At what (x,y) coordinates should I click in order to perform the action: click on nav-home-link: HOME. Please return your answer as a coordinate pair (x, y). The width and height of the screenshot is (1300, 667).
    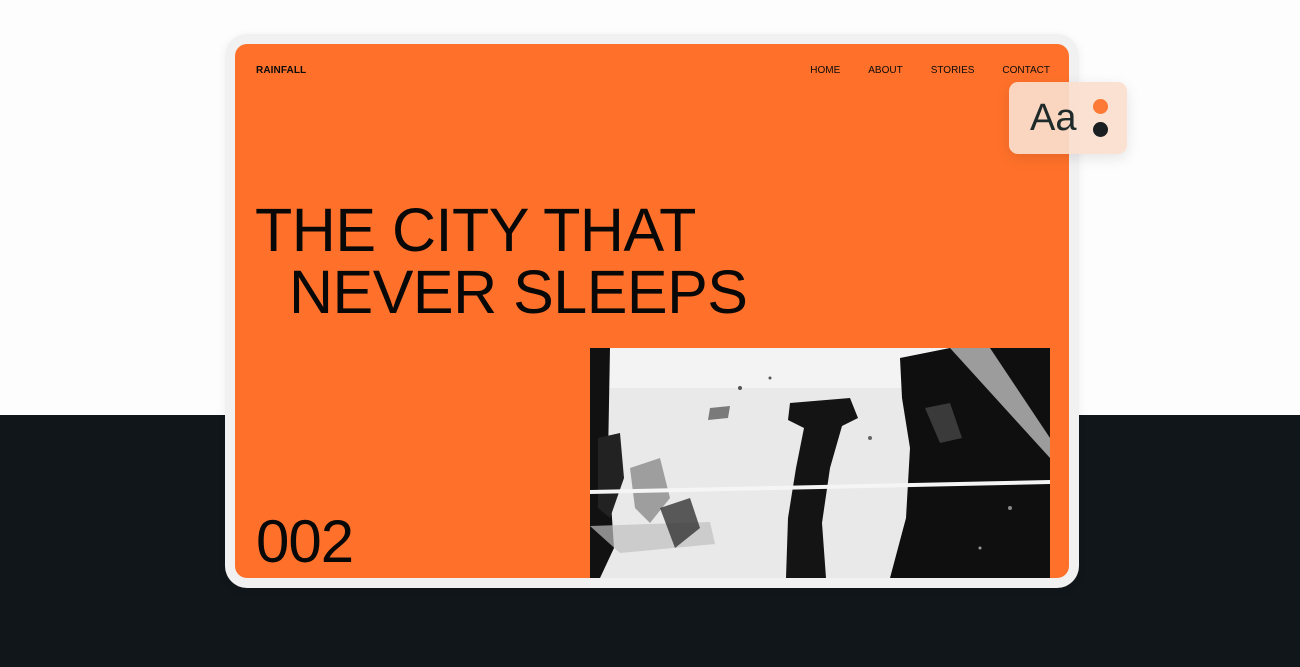
    Looking at the image, I should click on (825, 70).